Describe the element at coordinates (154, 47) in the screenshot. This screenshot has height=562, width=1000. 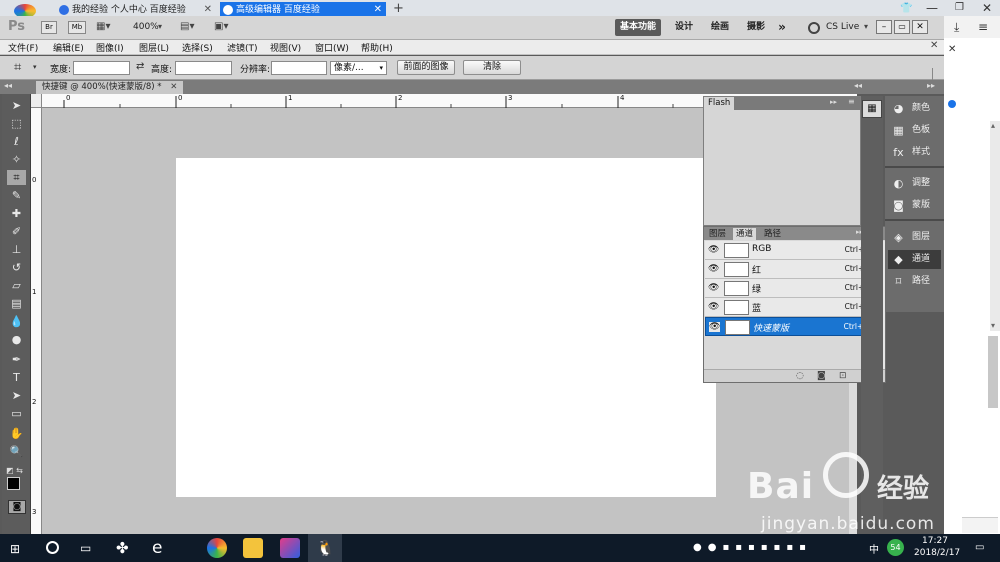
I see `menu-layer: 图层(L)` at that location.